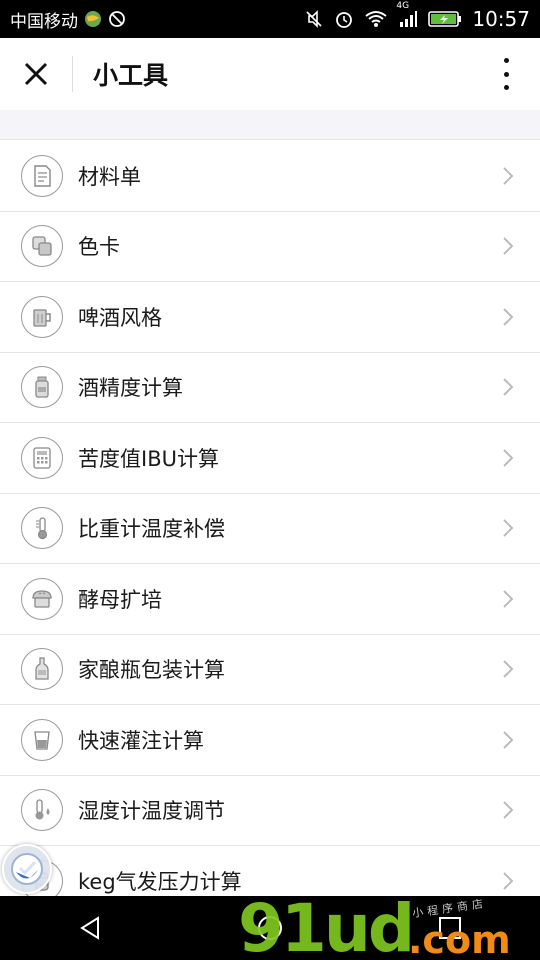 This screenshot has width=540, height=960. I want to click on list-item-label: 比重计温度补偿, so click(151, 529).